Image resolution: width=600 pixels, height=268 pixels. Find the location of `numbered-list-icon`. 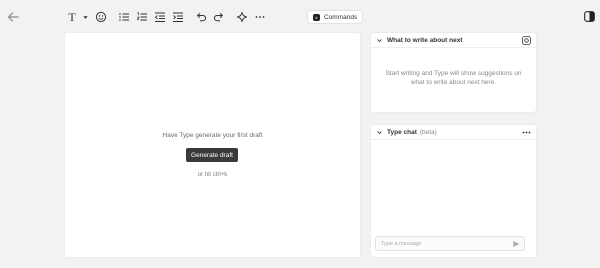

numbered-list-icon is located at coordinates (141, 16).